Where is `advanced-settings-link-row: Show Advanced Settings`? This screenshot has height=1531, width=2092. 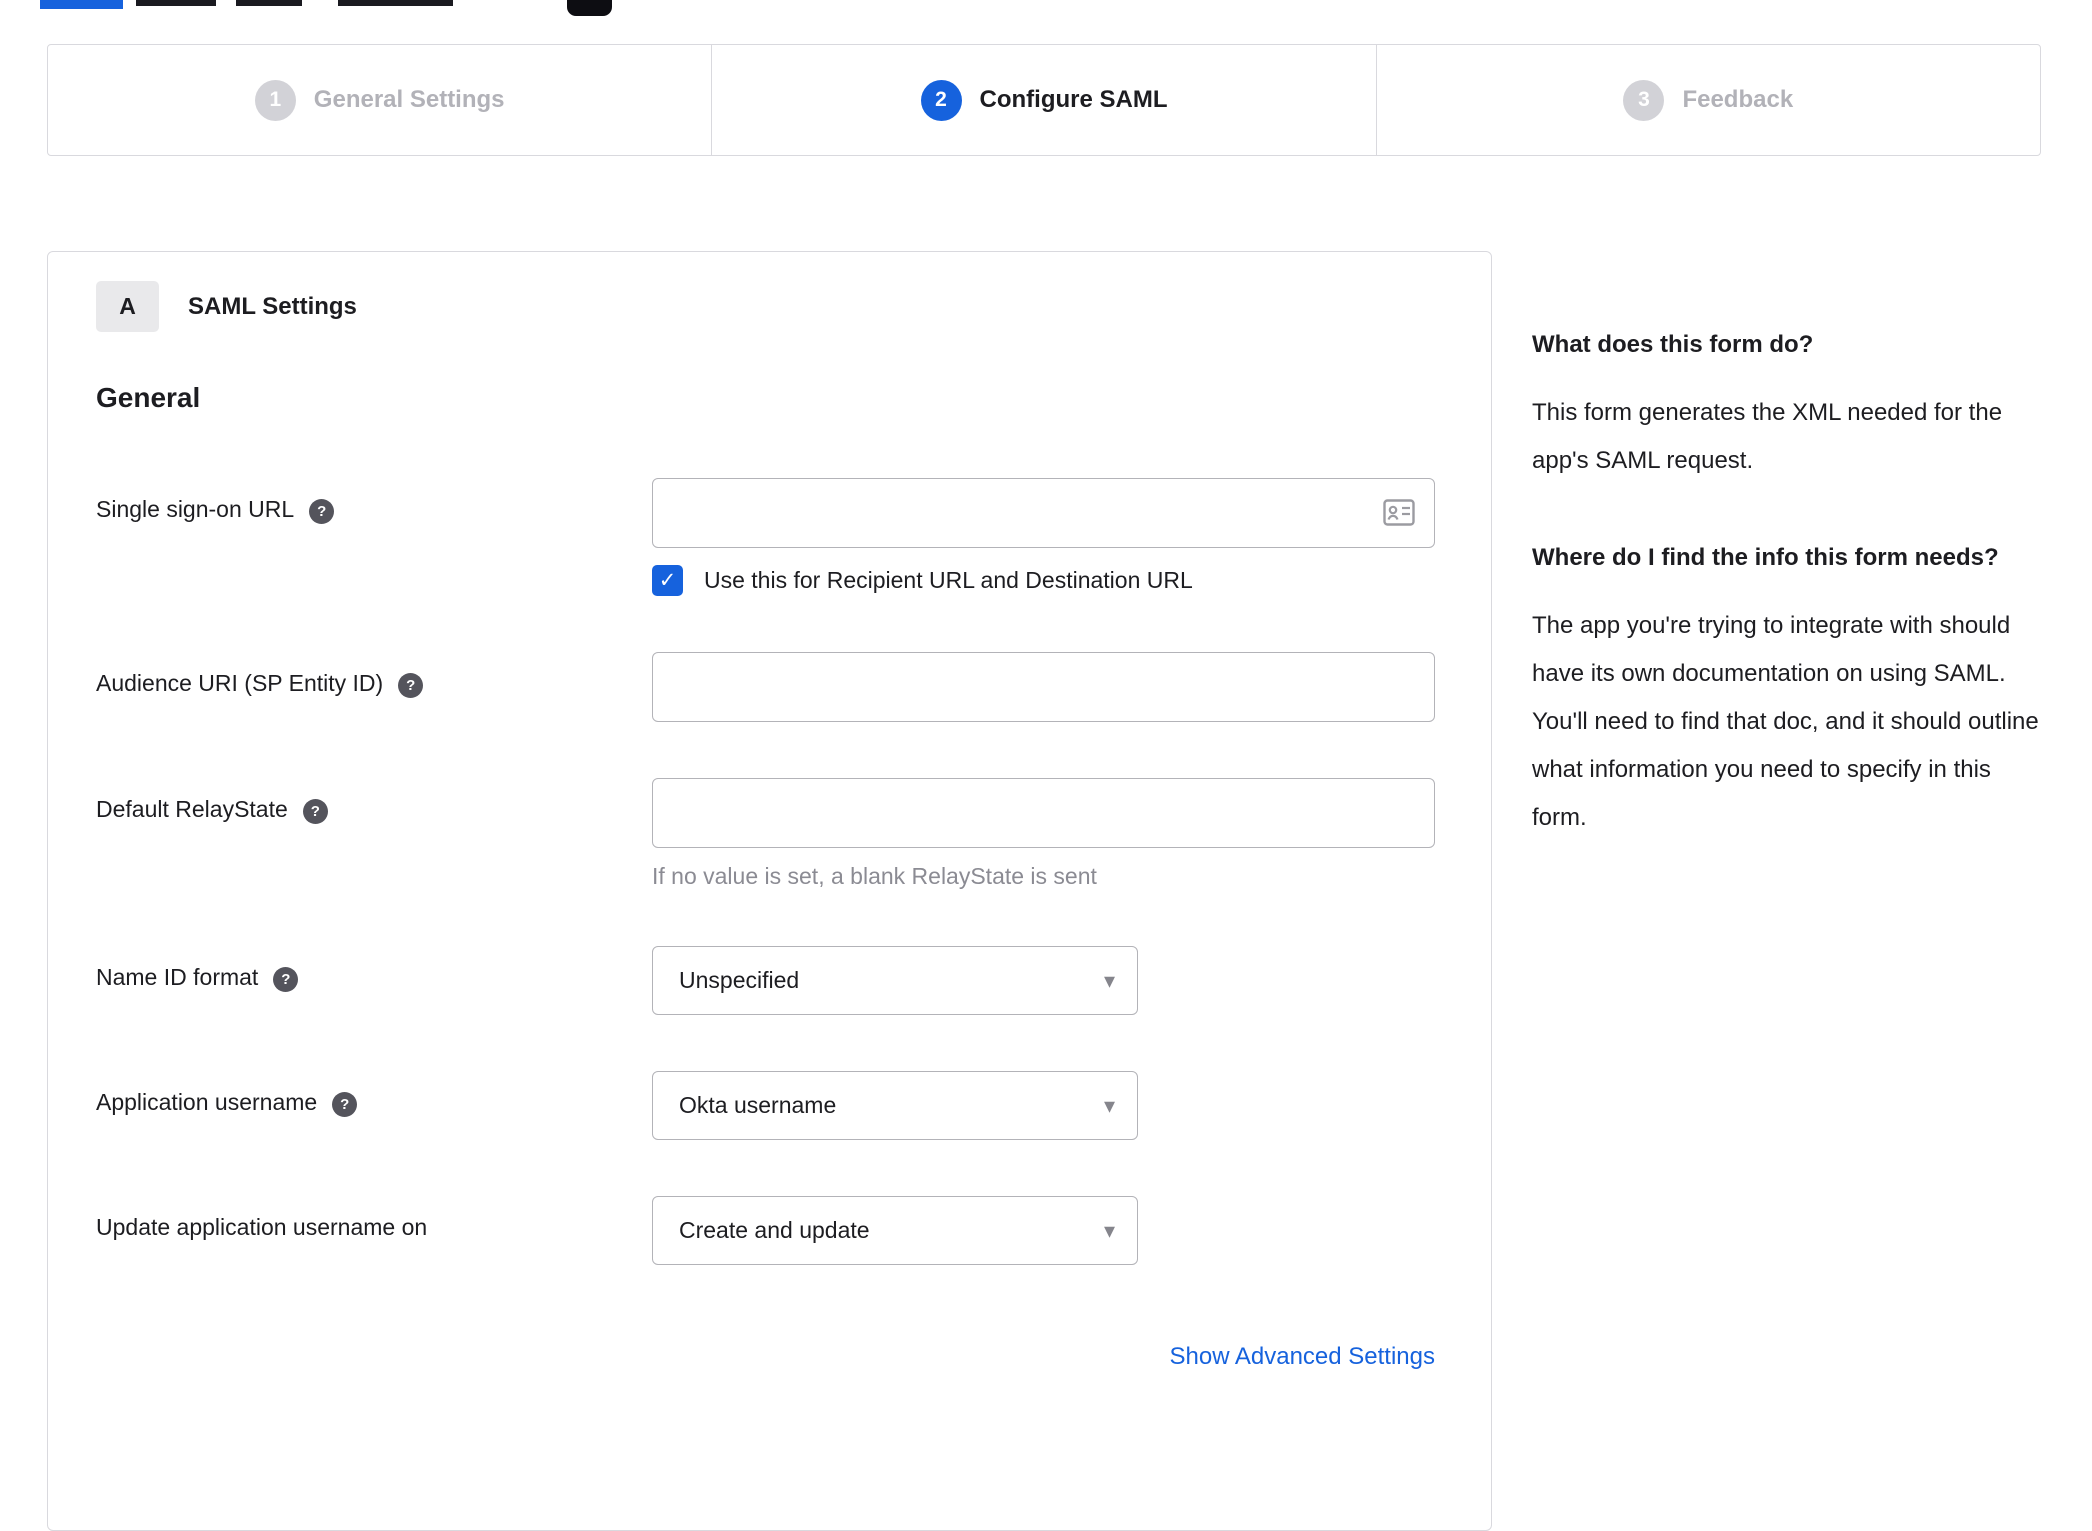 advanced-settings-link-row: Show Advanced Settings is located at coordinates (765, 1357).